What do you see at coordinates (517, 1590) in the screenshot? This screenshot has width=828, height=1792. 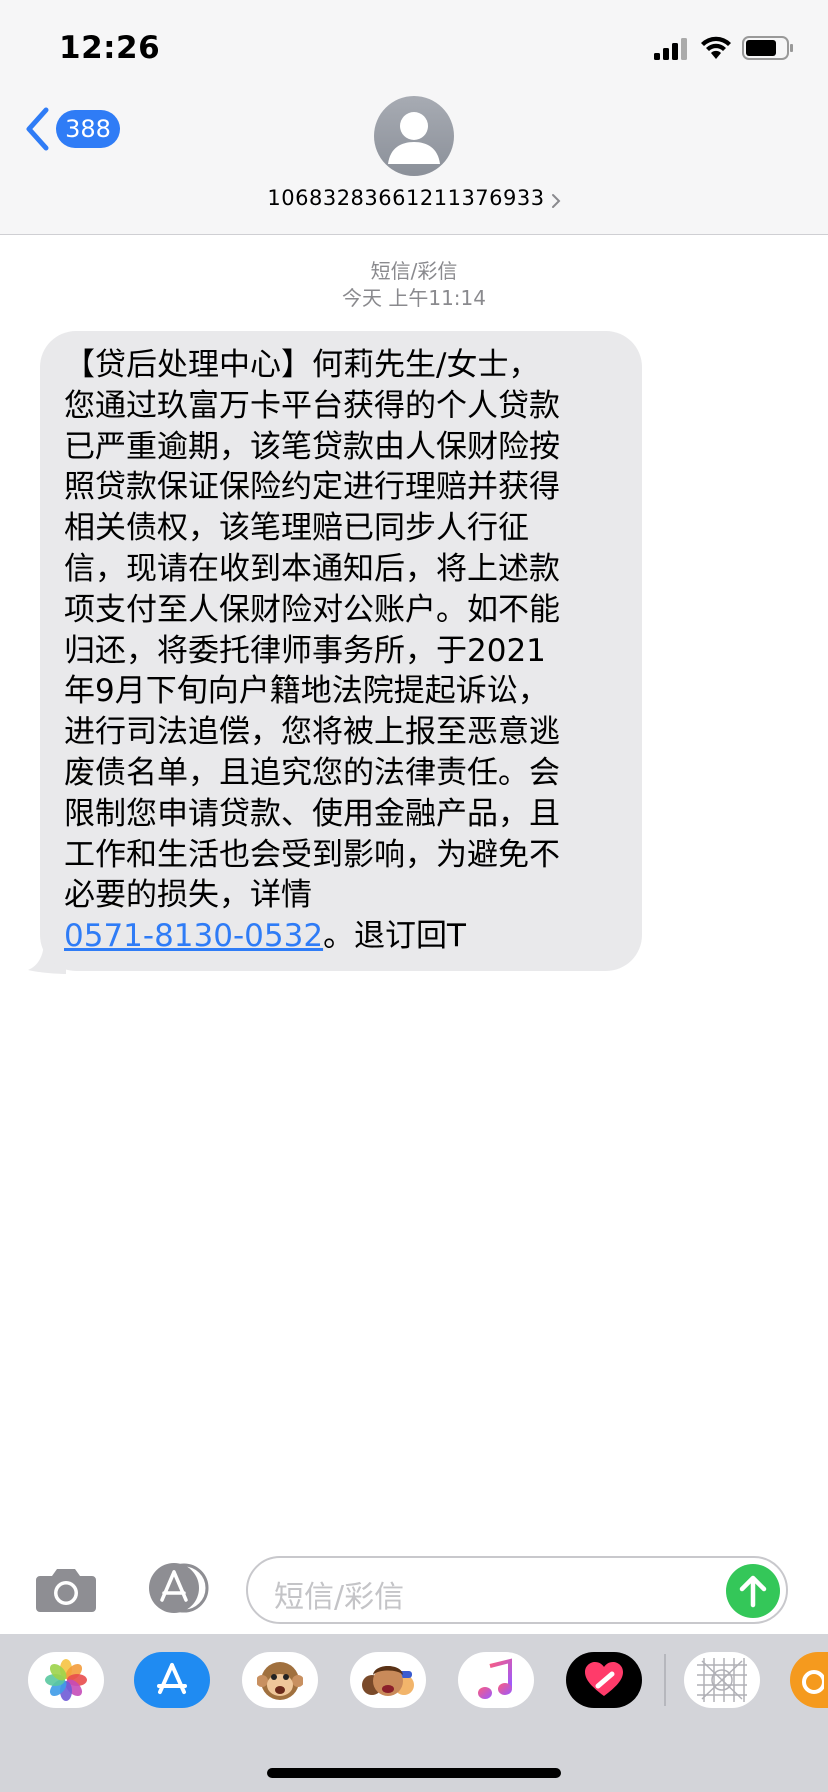 I see `message-input: 短信/彩信` at bounding box center [517, 1590].